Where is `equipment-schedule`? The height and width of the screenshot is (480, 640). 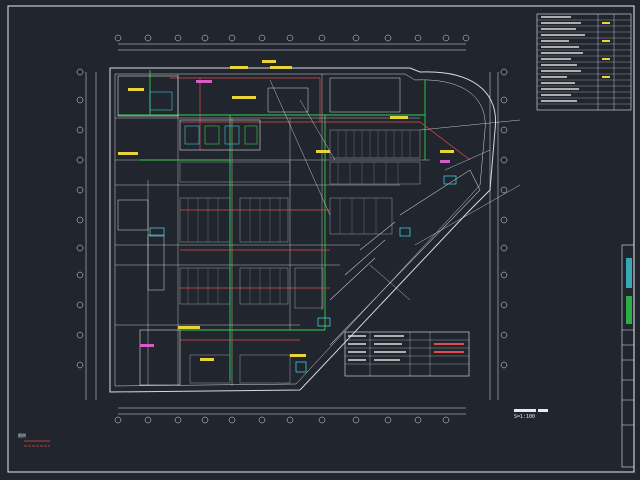 equipment-schedule is located at coordinates (407, 354).